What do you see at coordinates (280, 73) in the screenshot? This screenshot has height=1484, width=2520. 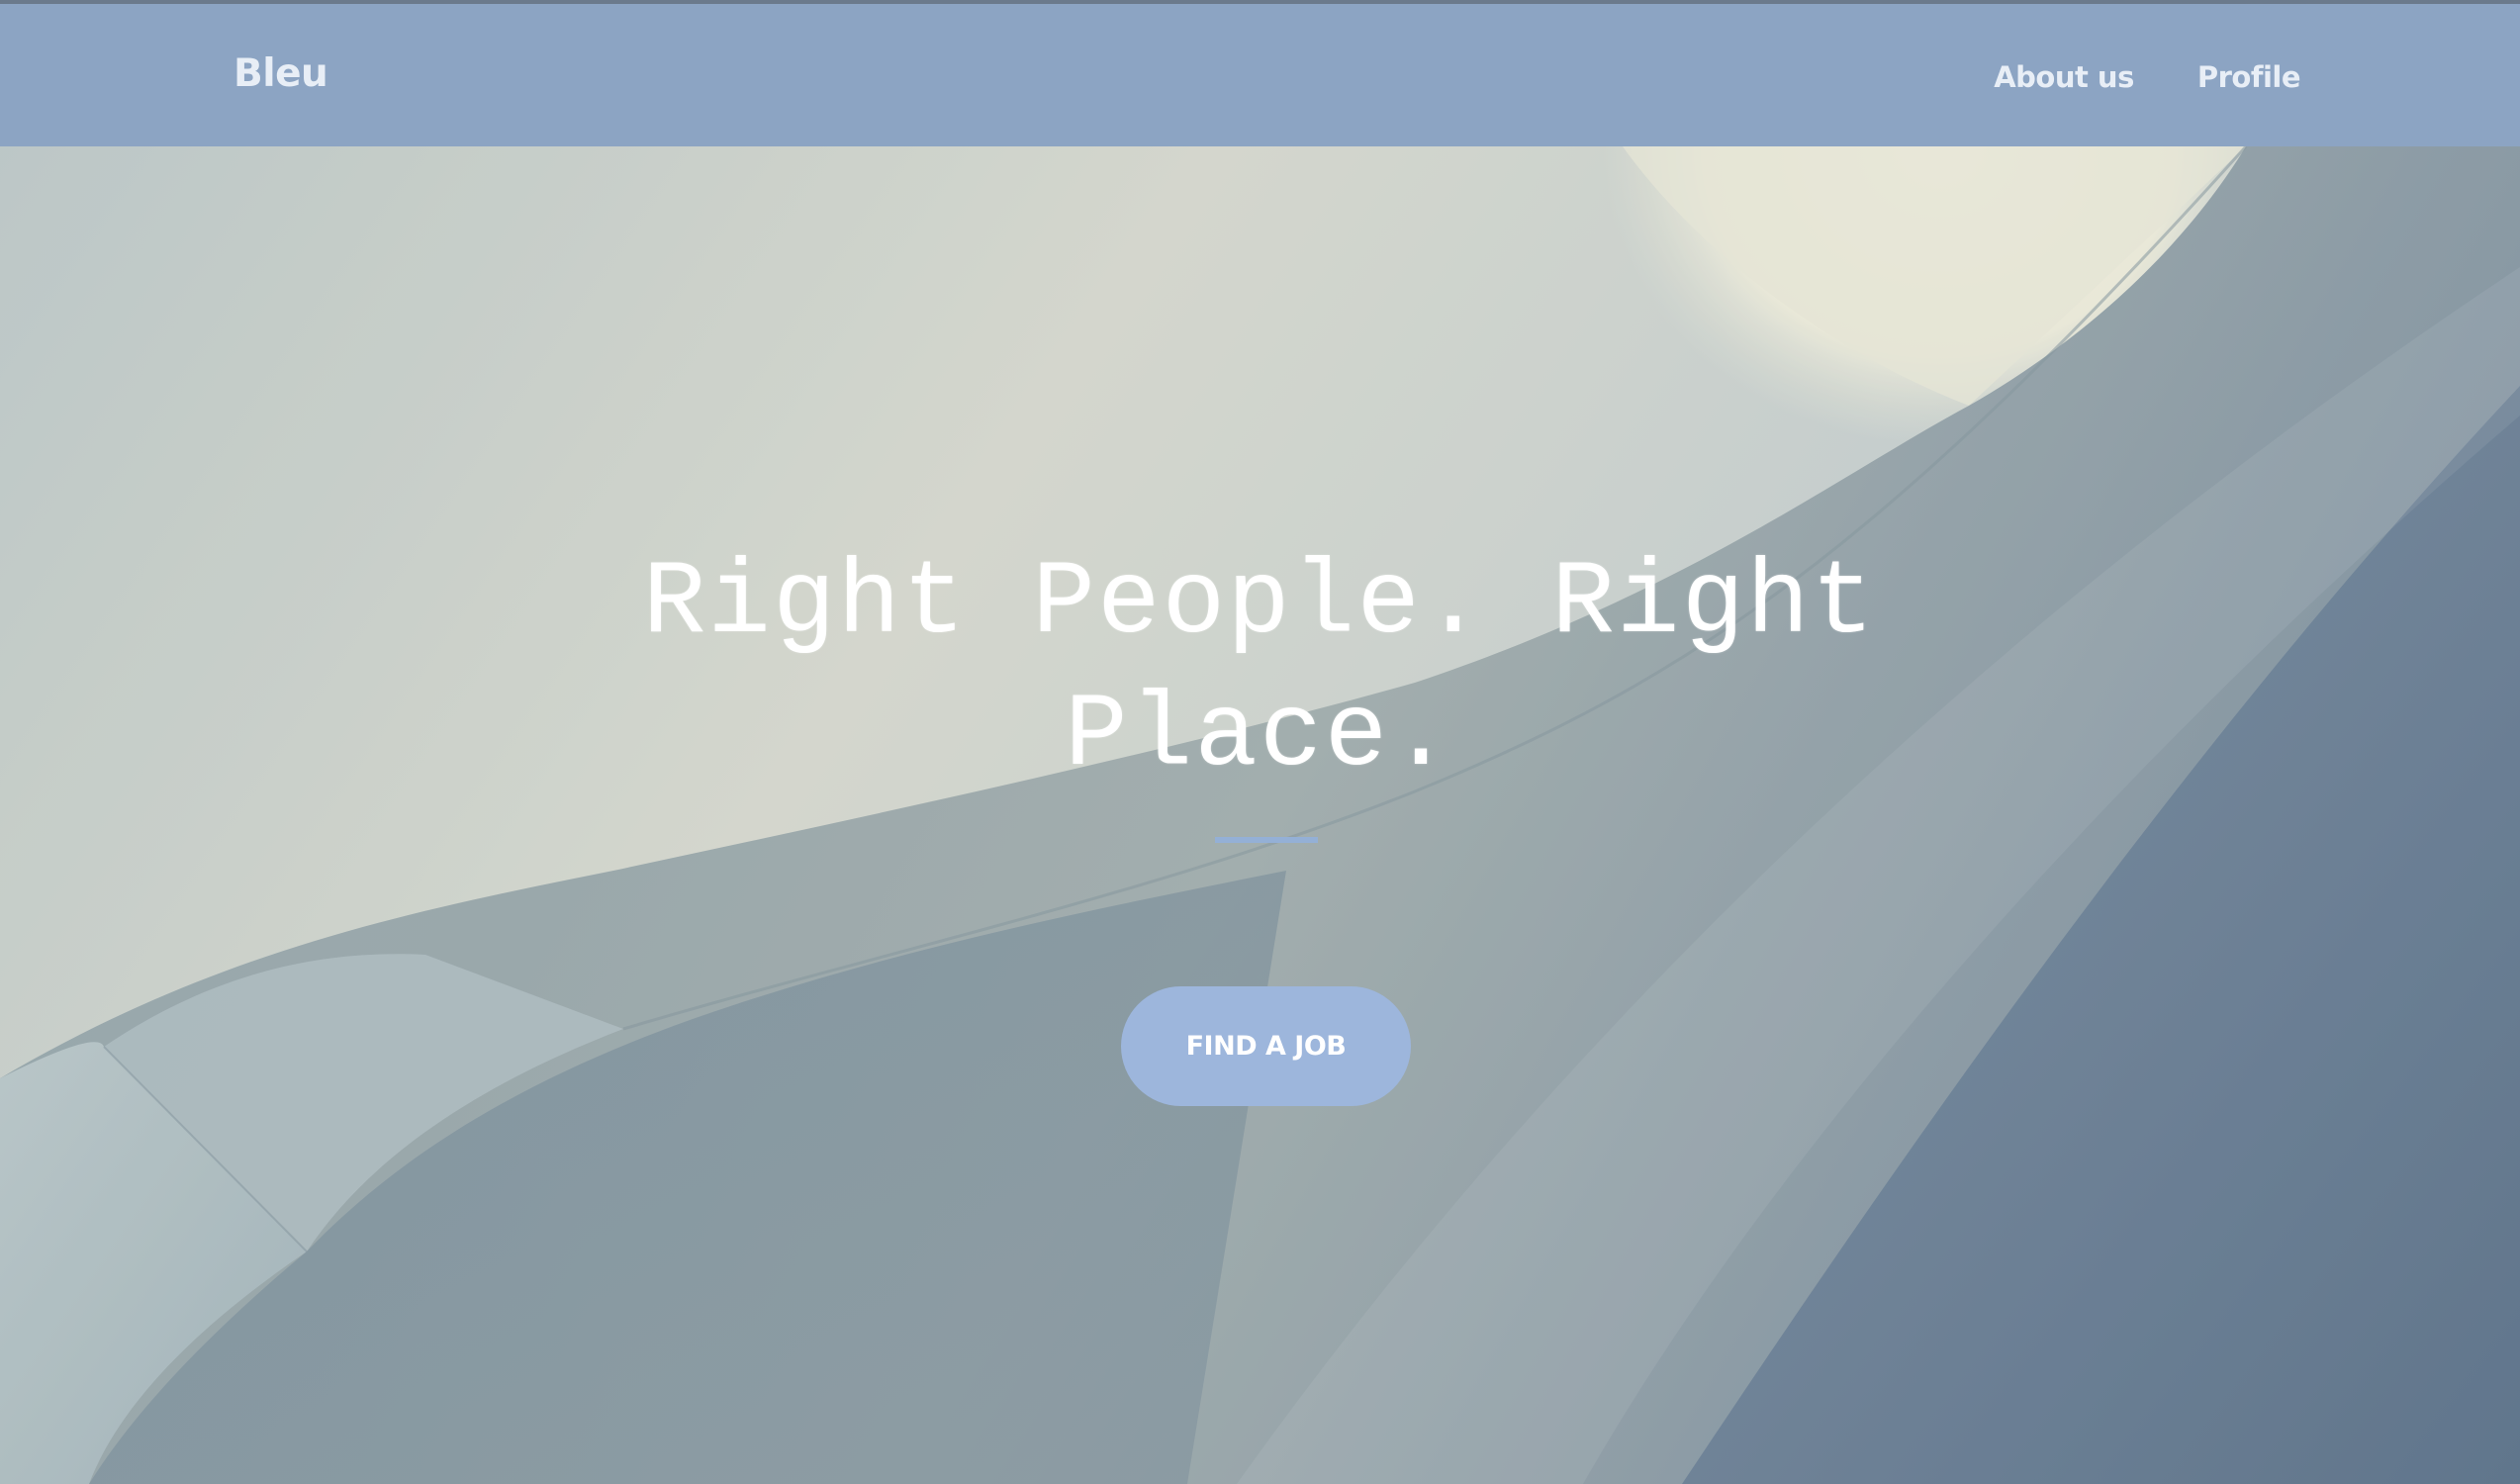 I see `brand-logo-link: Bleu` at bounding box center [280, 73].